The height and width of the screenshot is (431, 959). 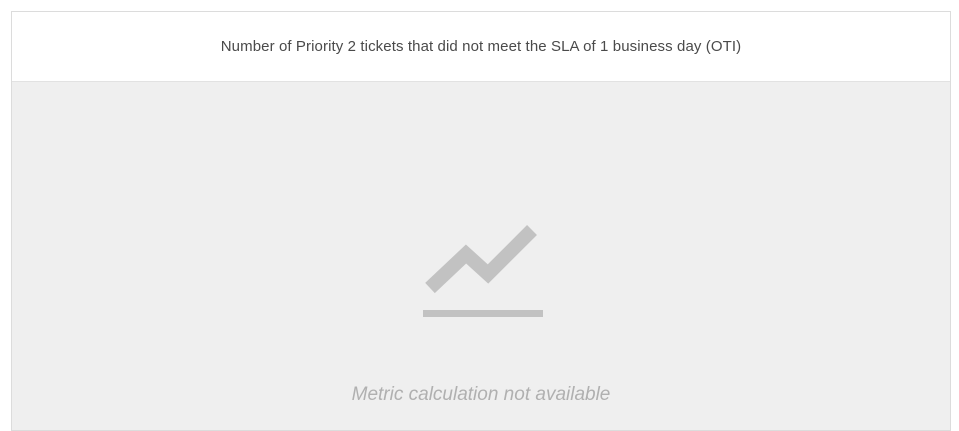 I want to click on line-chart-icon, so click(x=483, y=271).